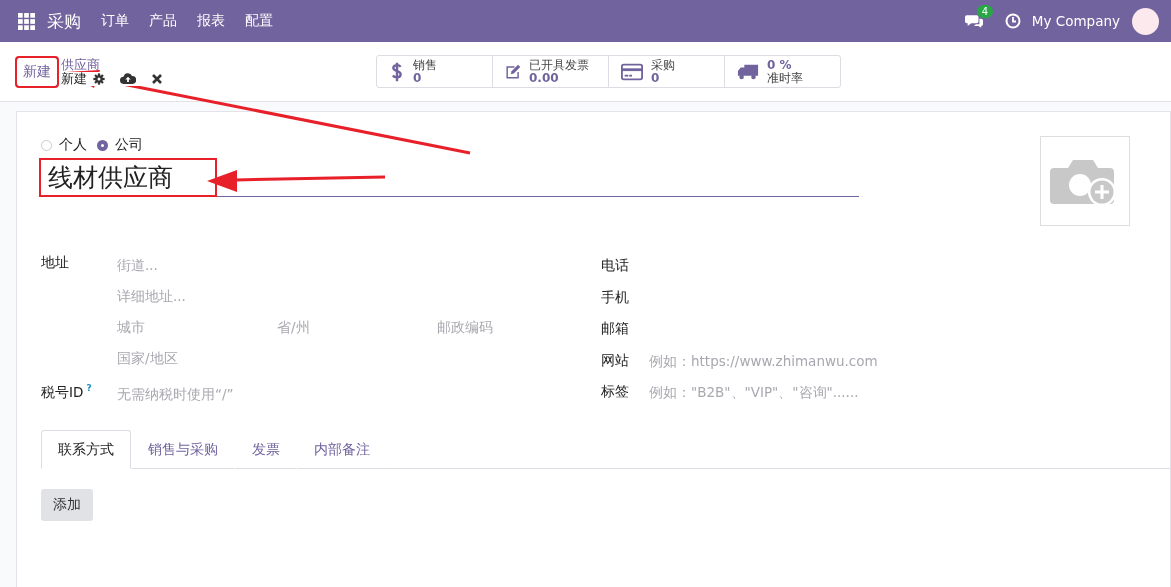  Describe the element at coordinates (74, 78) in the screenshot. I see `breadcrumb-current: 新建` at that location.